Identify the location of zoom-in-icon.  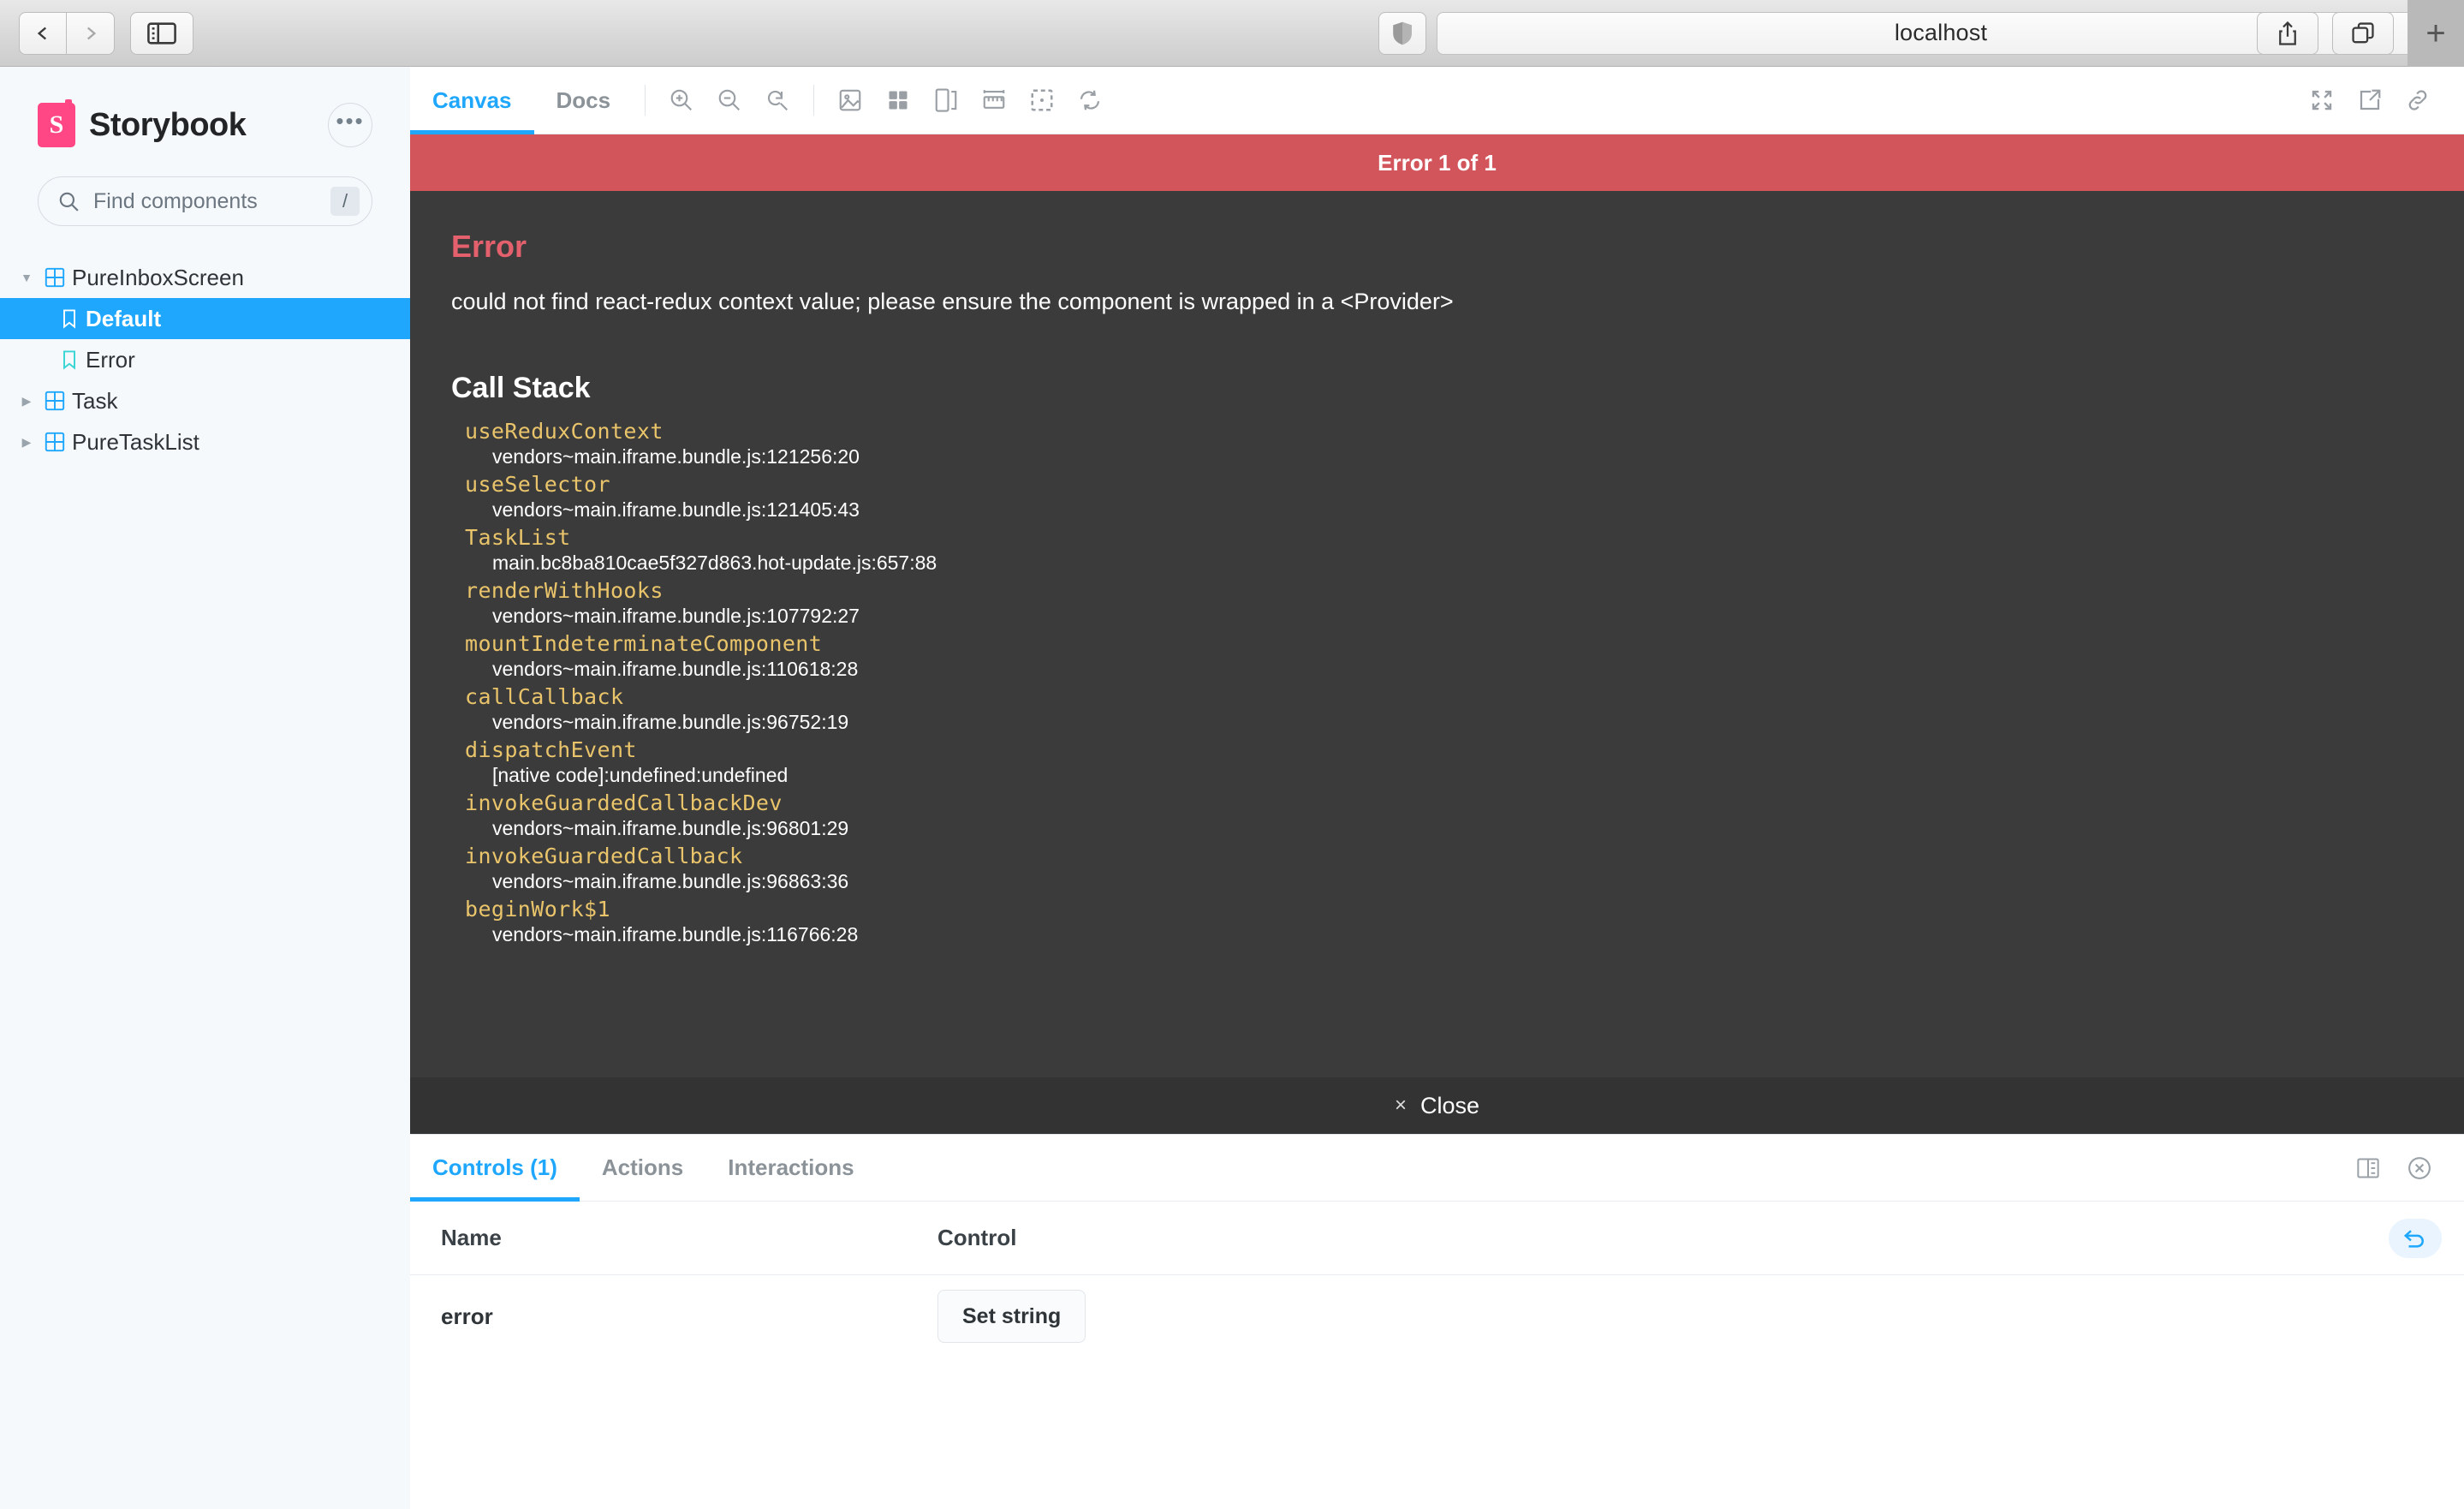
(682, 100).